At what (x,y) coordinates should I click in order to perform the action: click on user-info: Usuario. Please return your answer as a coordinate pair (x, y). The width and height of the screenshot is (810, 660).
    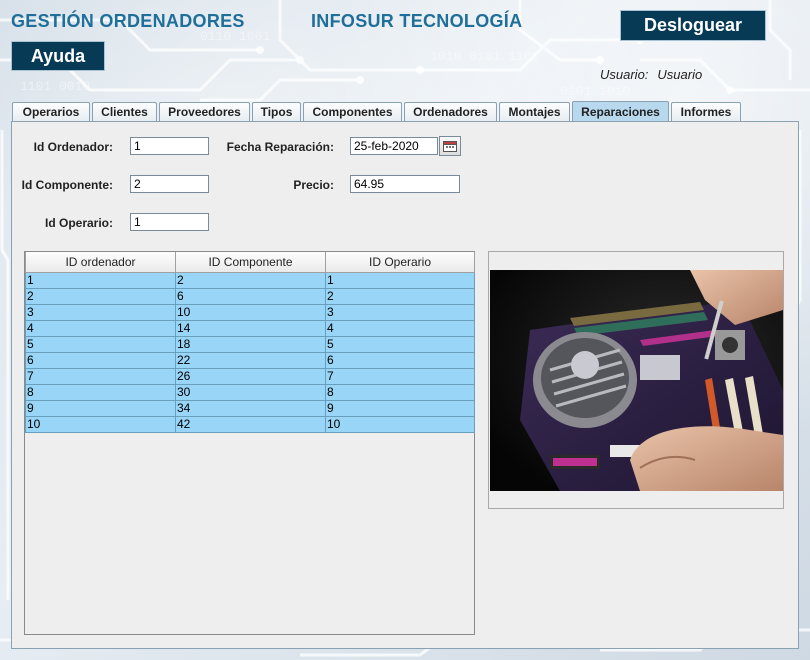
    Looking at the image, I should click on (651, 74).